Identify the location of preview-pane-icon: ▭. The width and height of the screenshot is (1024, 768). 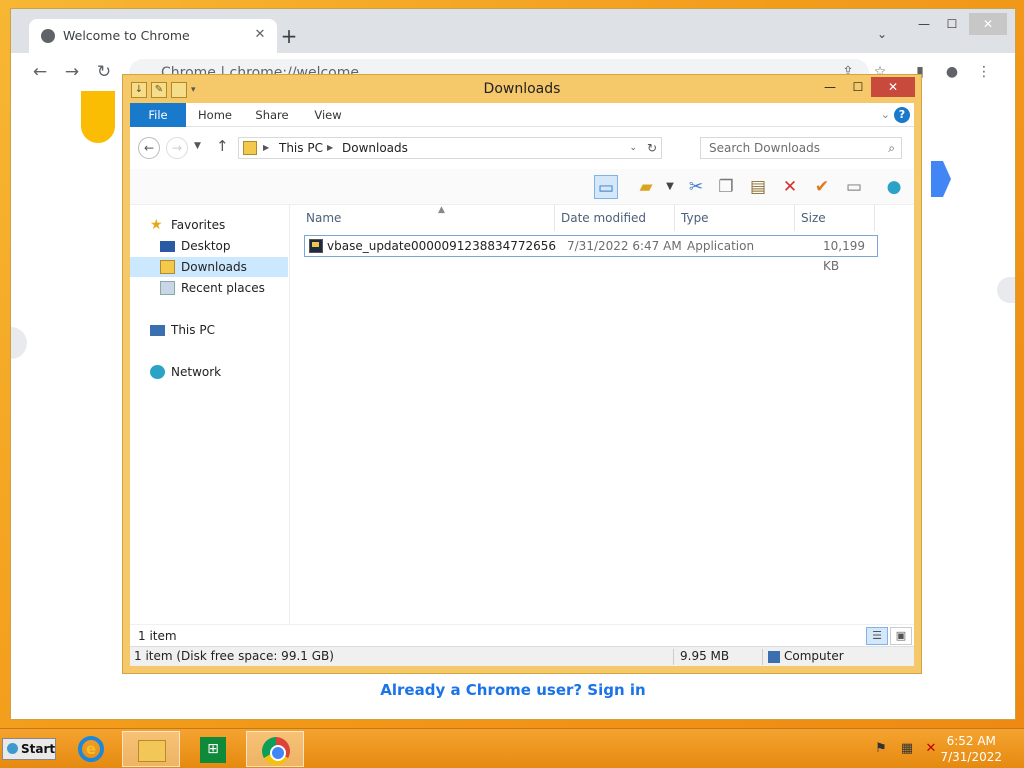
(606, 187).